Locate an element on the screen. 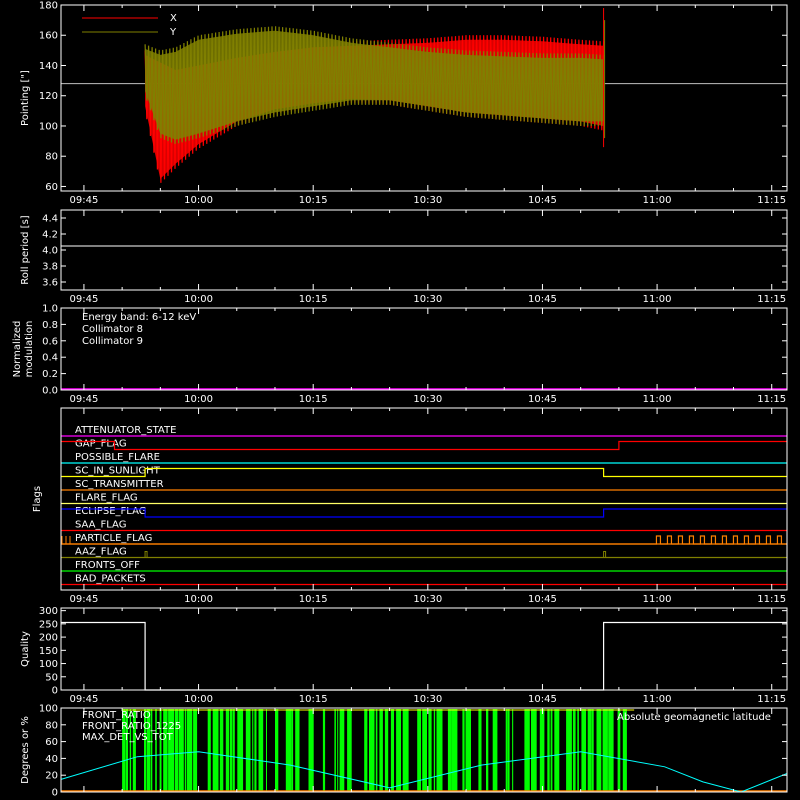  modulation-legend-2: Collimator 9 is located at coordinates (112, 341).